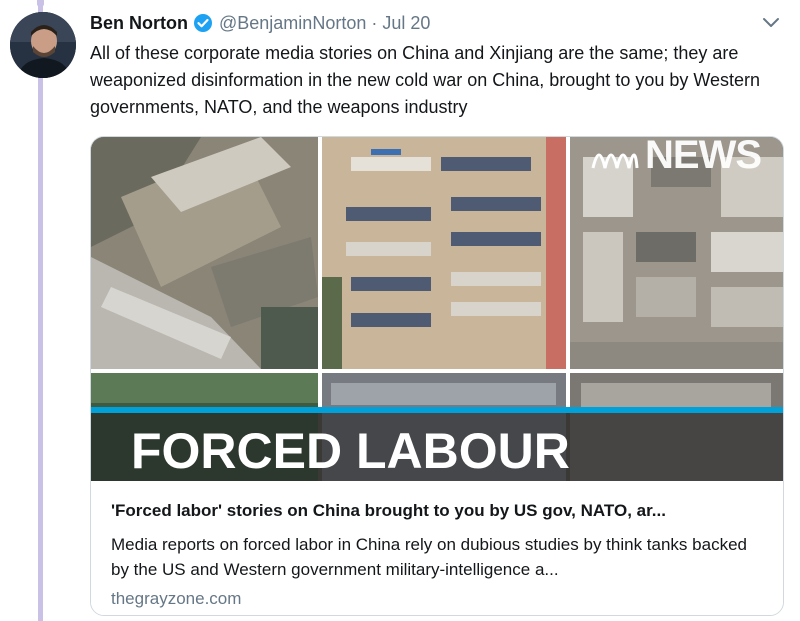 The width and height of the screenshot is (800, 621). What do you see at coordinates (615, 161) in the screenshot?
I see `abc-logo-icon` at bounding box center [615, 161].